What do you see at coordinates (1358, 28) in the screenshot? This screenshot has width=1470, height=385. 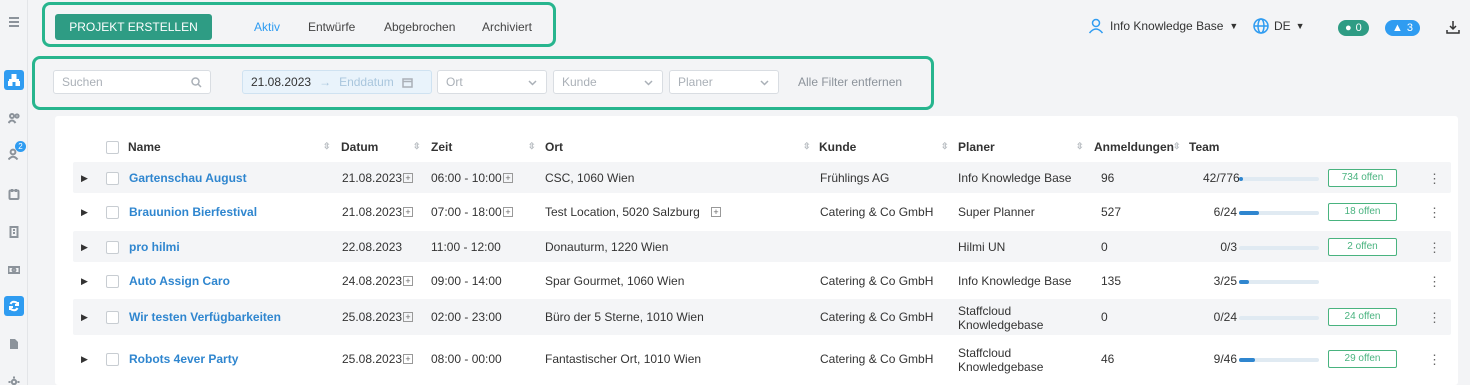 I see `chat-count: 0` at bounding box center [1358, 28].